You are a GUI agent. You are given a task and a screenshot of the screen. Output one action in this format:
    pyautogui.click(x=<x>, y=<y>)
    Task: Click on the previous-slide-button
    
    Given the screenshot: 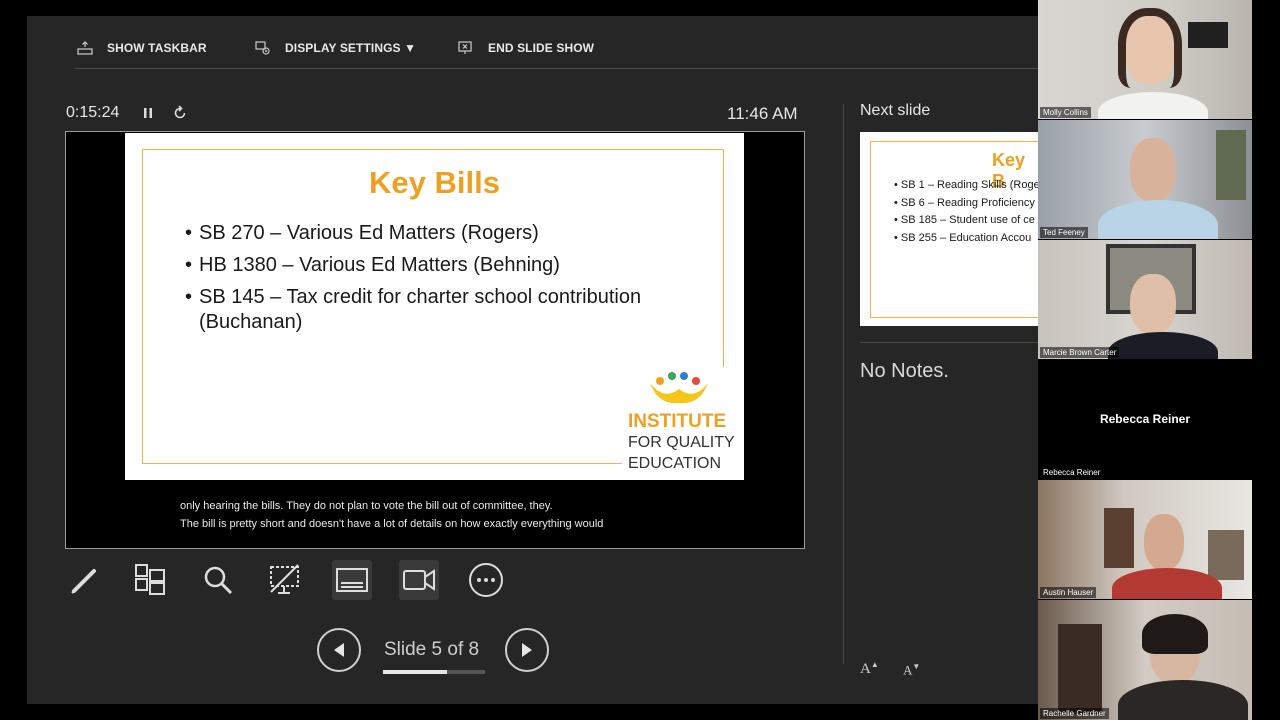 What is the action you would take?
    pyautogui.click(x=339, y=650)
    